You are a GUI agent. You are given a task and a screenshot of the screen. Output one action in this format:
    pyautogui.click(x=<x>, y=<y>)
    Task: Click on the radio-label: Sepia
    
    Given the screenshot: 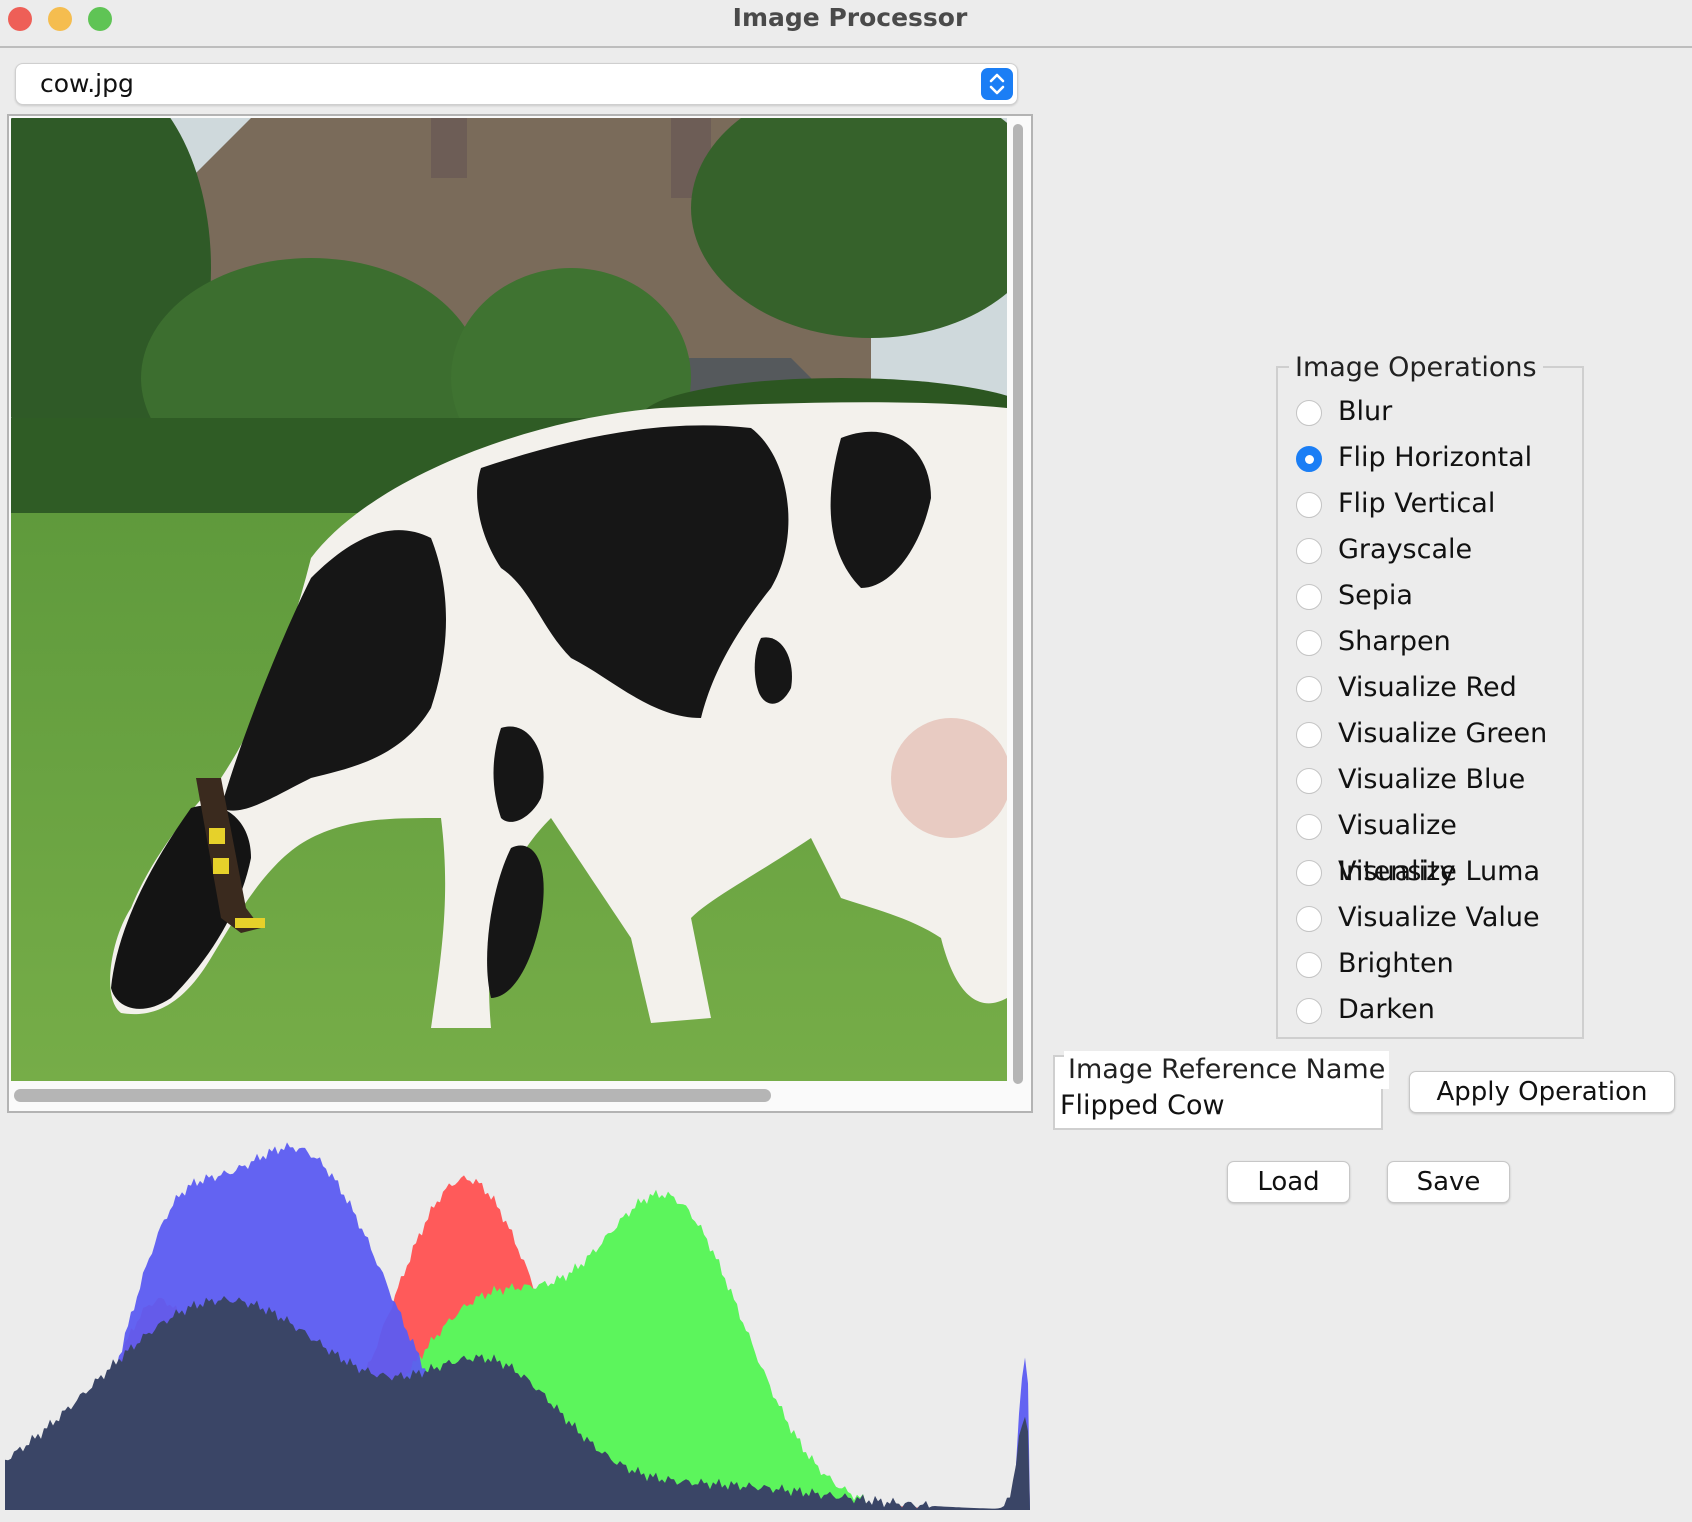 What is the action you would take?
    pyautogui.click(x=1375, y=595)
    